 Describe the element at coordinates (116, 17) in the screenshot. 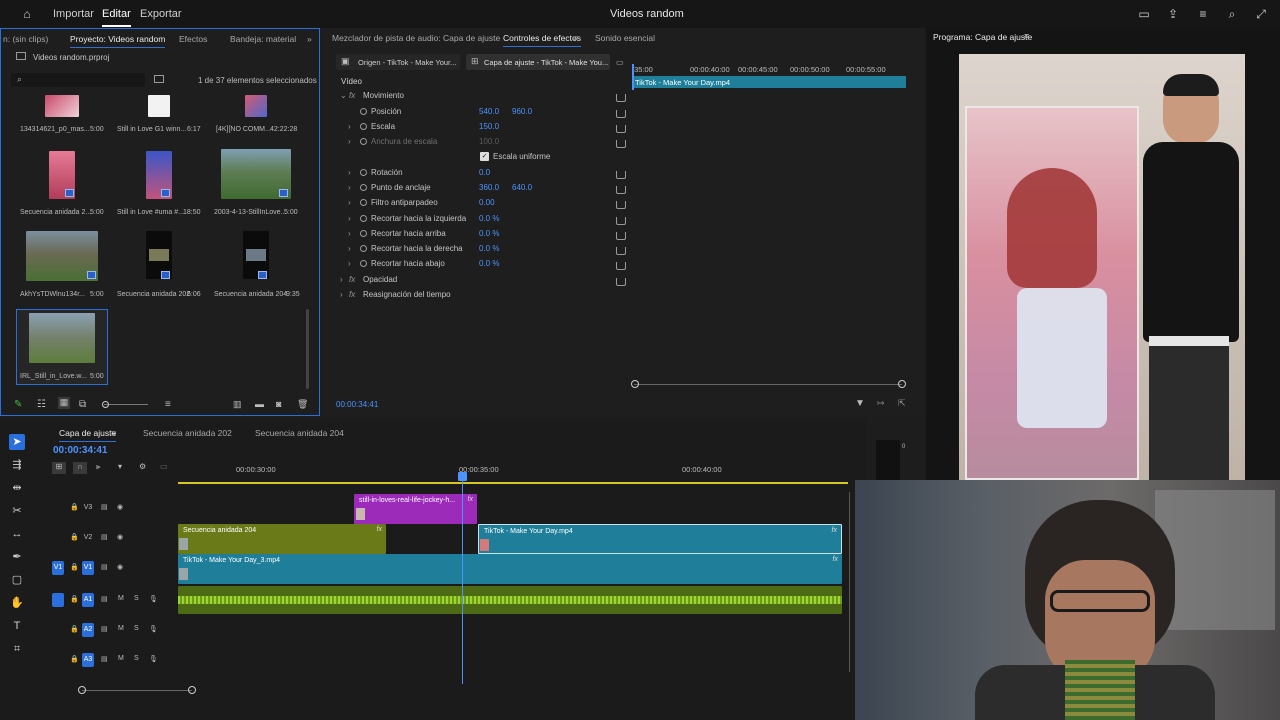

I see `menu-editar: Editar` at that location.